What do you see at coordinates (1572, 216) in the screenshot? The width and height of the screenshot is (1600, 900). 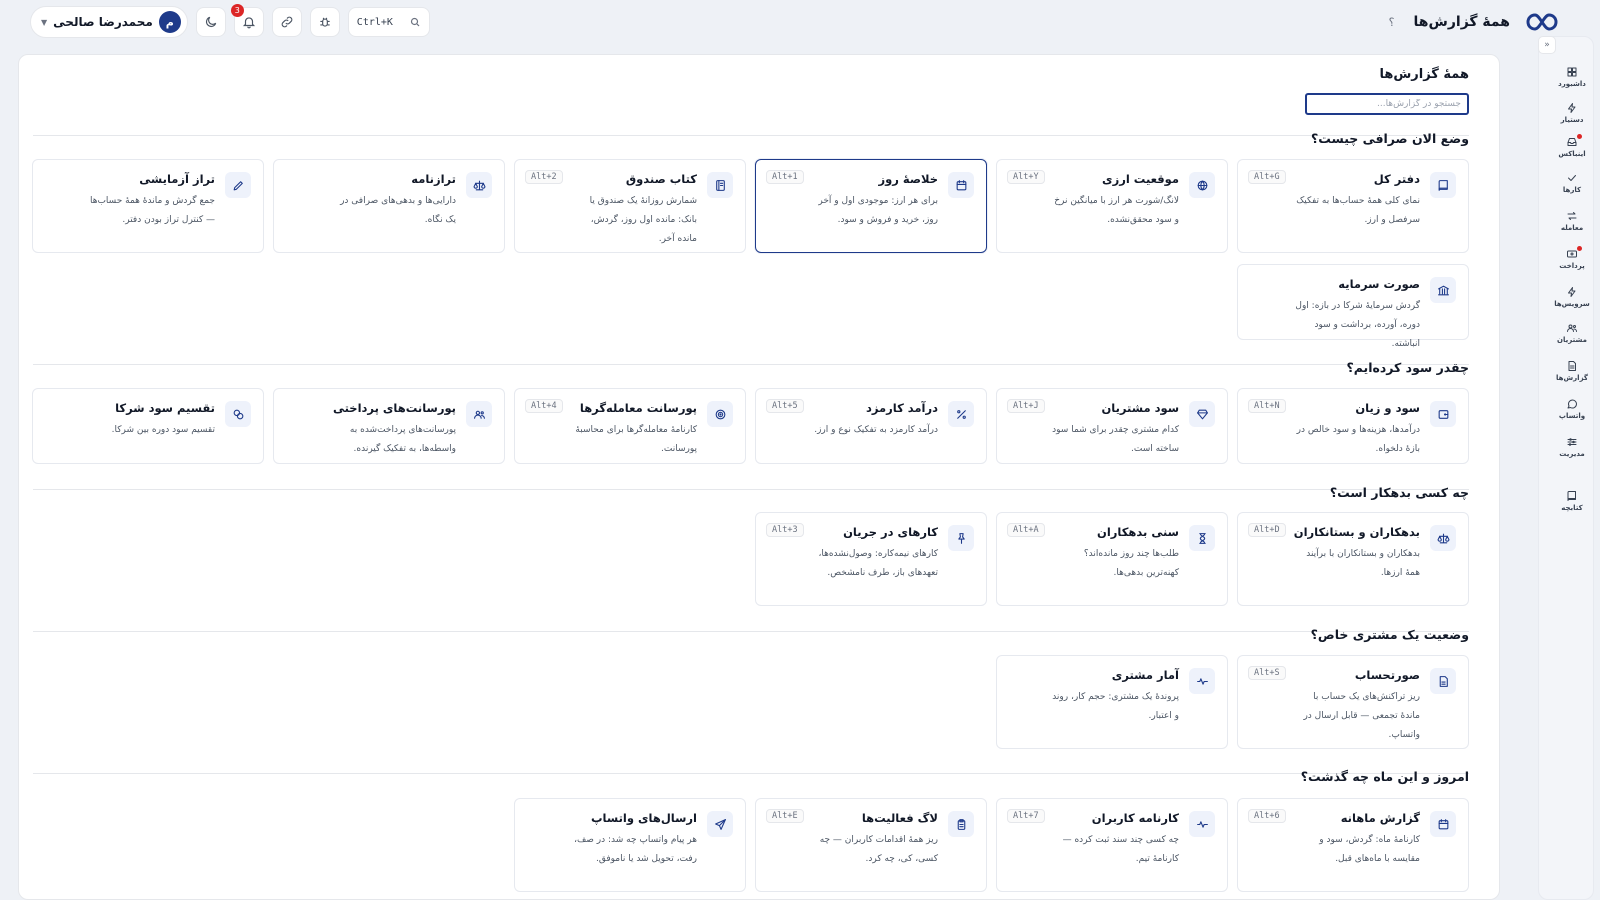 I see `exchange-icon` at bounding box center [1572, 216].